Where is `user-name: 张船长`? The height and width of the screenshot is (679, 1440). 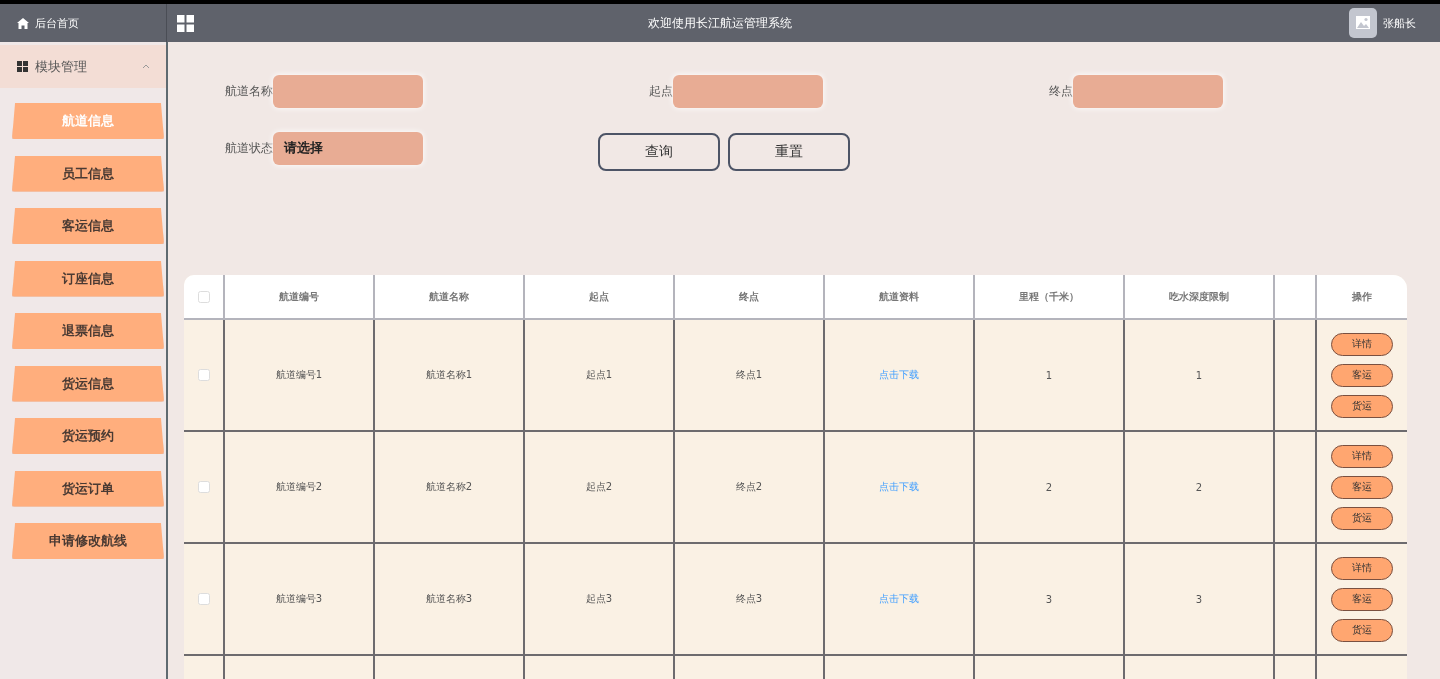 user-name: 张船长 is located at coordinates (1399, 23).